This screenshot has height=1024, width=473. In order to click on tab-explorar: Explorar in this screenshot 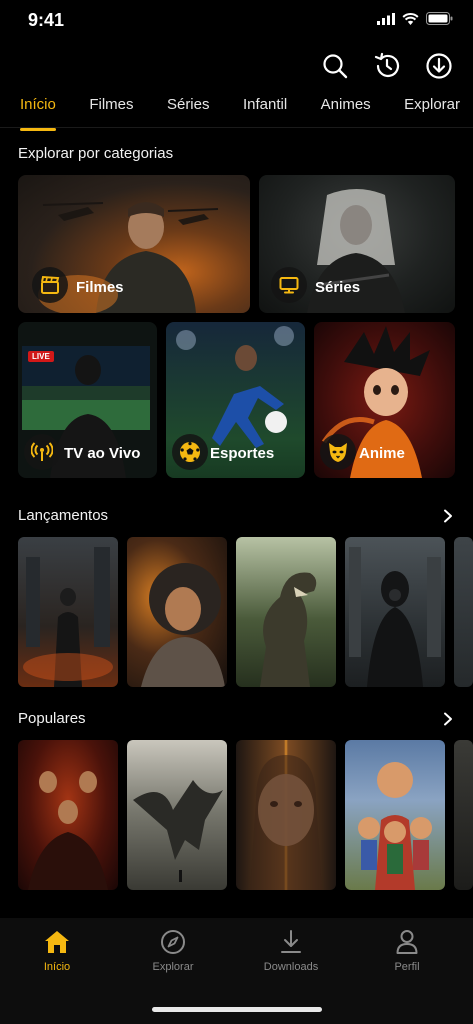, I will do `click(432, 108)`.